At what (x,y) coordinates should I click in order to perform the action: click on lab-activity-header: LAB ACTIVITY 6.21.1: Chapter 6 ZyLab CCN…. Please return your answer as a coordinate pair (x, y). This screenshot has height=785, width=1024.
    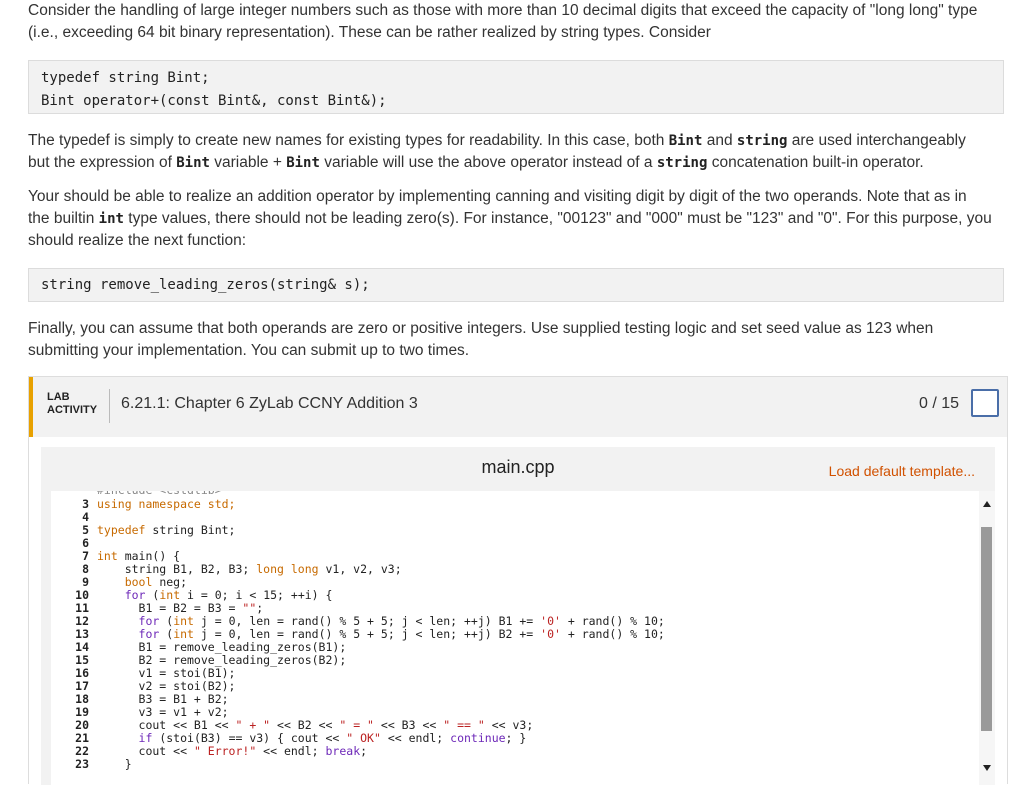
    Looking at the image, I should click on (518, 407).